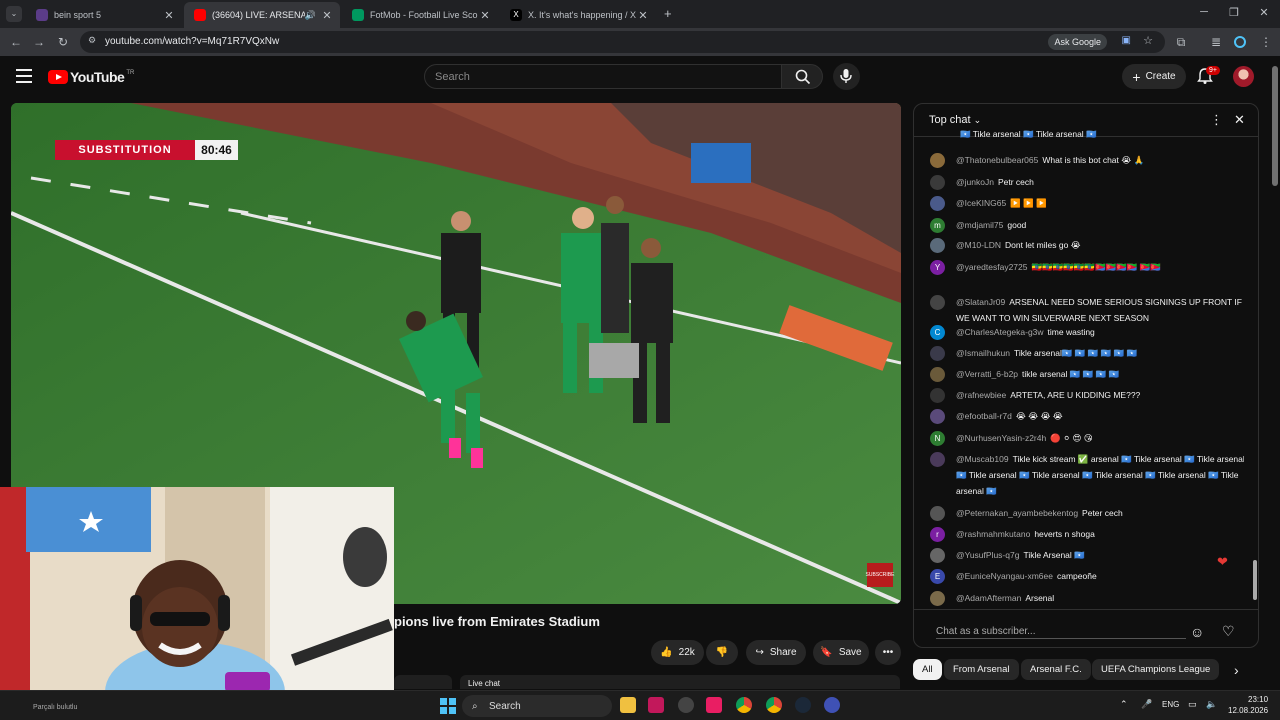 The height and width of the screenshot is (720, 1280). I want to click on chat-author: @Peternakan_ayambebekentog, so click(1017, 513).